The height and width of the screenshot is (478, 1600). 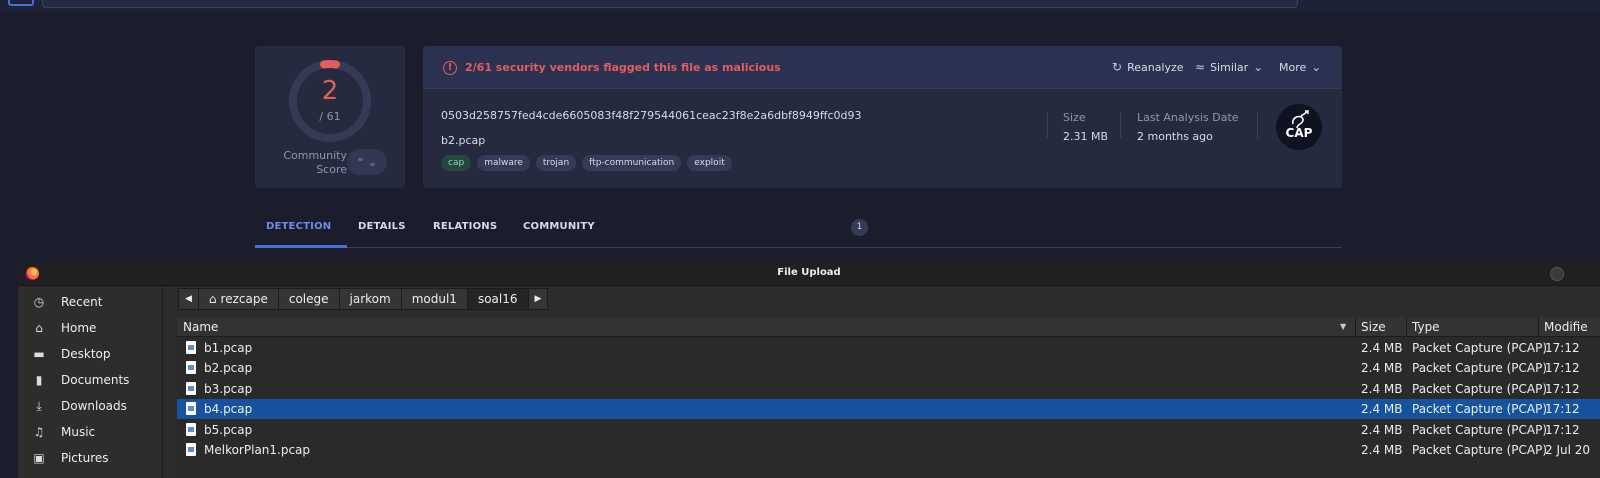 What do you see at coordinates (1293, 67) in the screenshot?
I see `more-label: More` at bounding box center [1293, 67].